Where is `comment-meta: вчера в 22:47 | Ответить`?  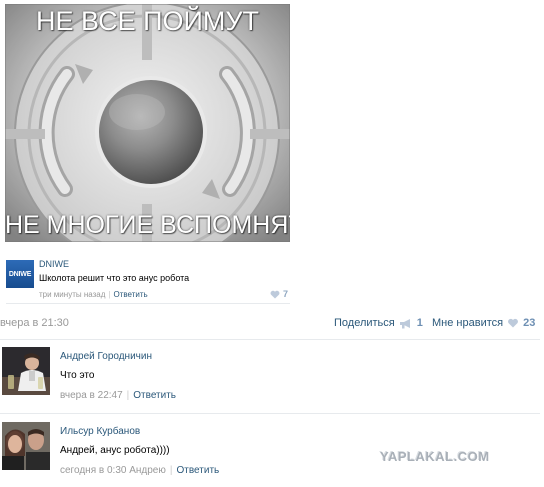
comment-meta: вчера в 22:47 | Ответить is located at coordinates (118, 395).